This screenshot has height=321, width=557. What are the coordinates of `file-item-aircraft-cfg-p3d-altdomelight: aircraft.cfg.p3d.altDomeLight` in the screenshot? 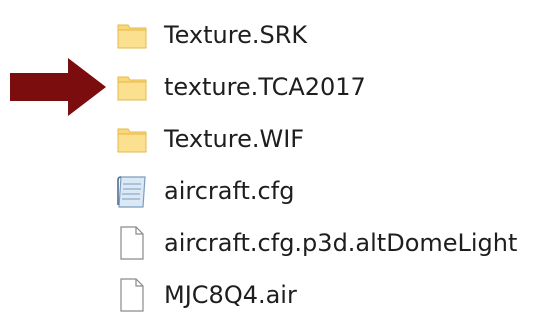 It's located at (314, 243).